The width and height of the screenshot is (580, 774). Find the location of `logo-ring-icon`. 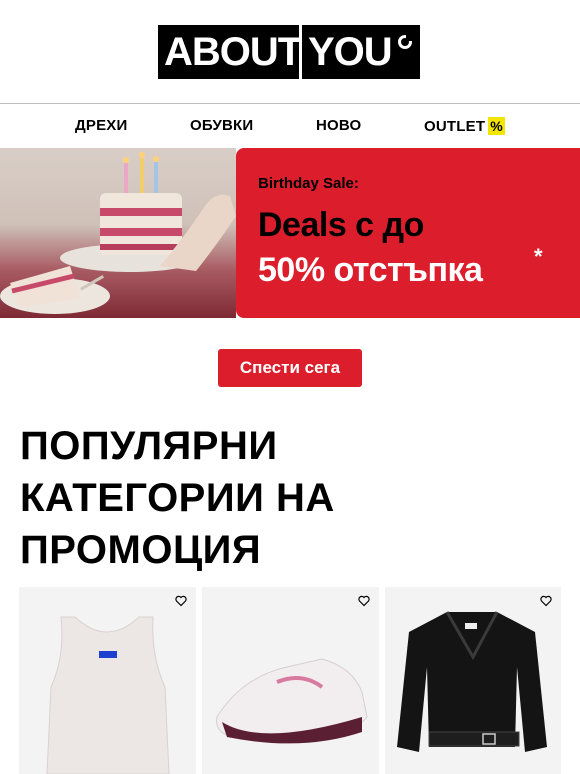

logo-ring-icon is located at coordinates (405, 42).